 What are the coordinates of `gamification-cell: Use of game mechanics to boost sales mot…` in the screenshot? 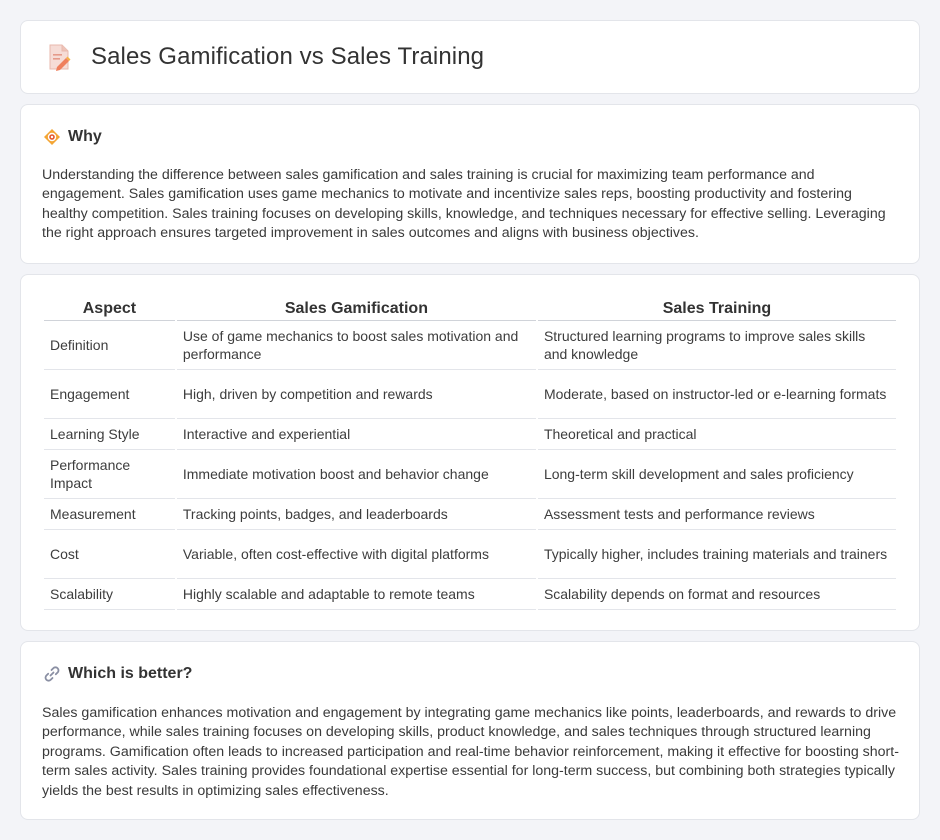 It's located at (356, 345).